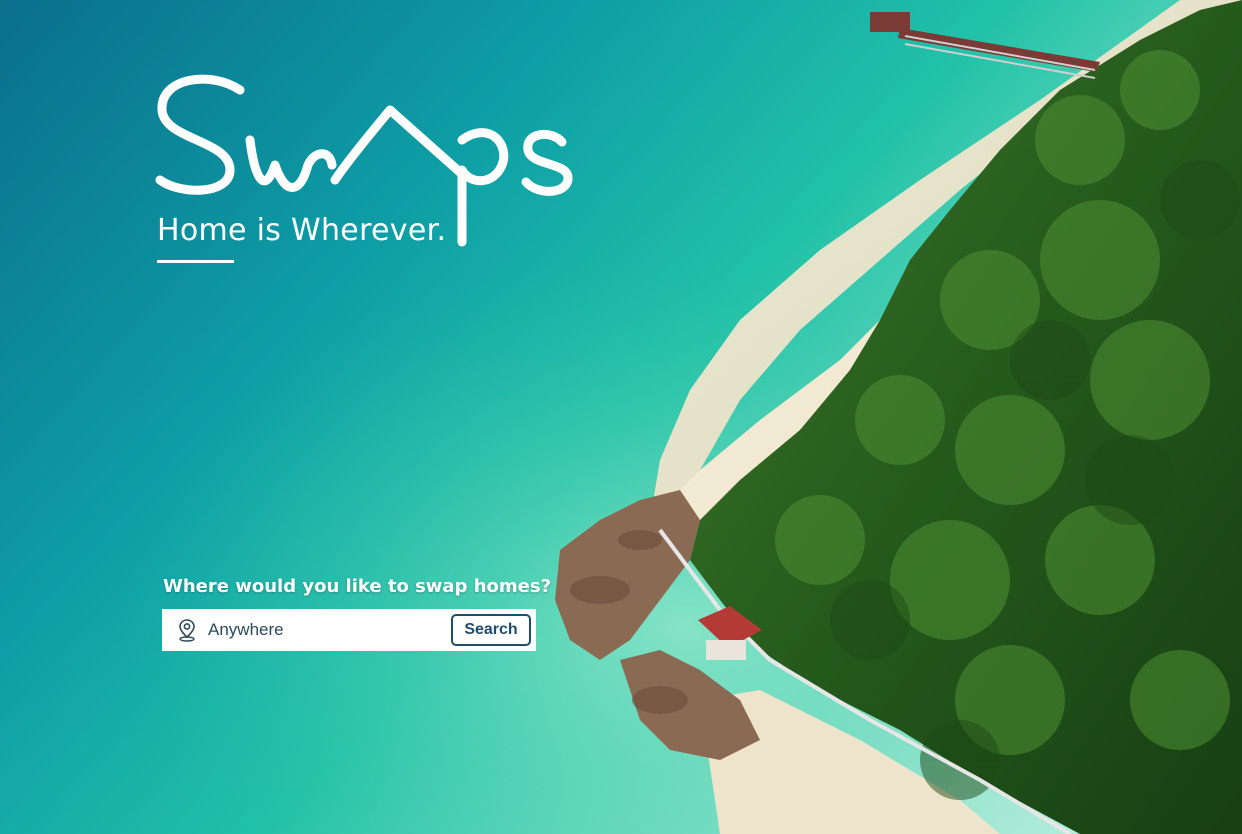 The height and width of the screenshot is (834, 1242). Describe the element at coordinates (329, 630) in the screenshot. I see `search-input` at that location.